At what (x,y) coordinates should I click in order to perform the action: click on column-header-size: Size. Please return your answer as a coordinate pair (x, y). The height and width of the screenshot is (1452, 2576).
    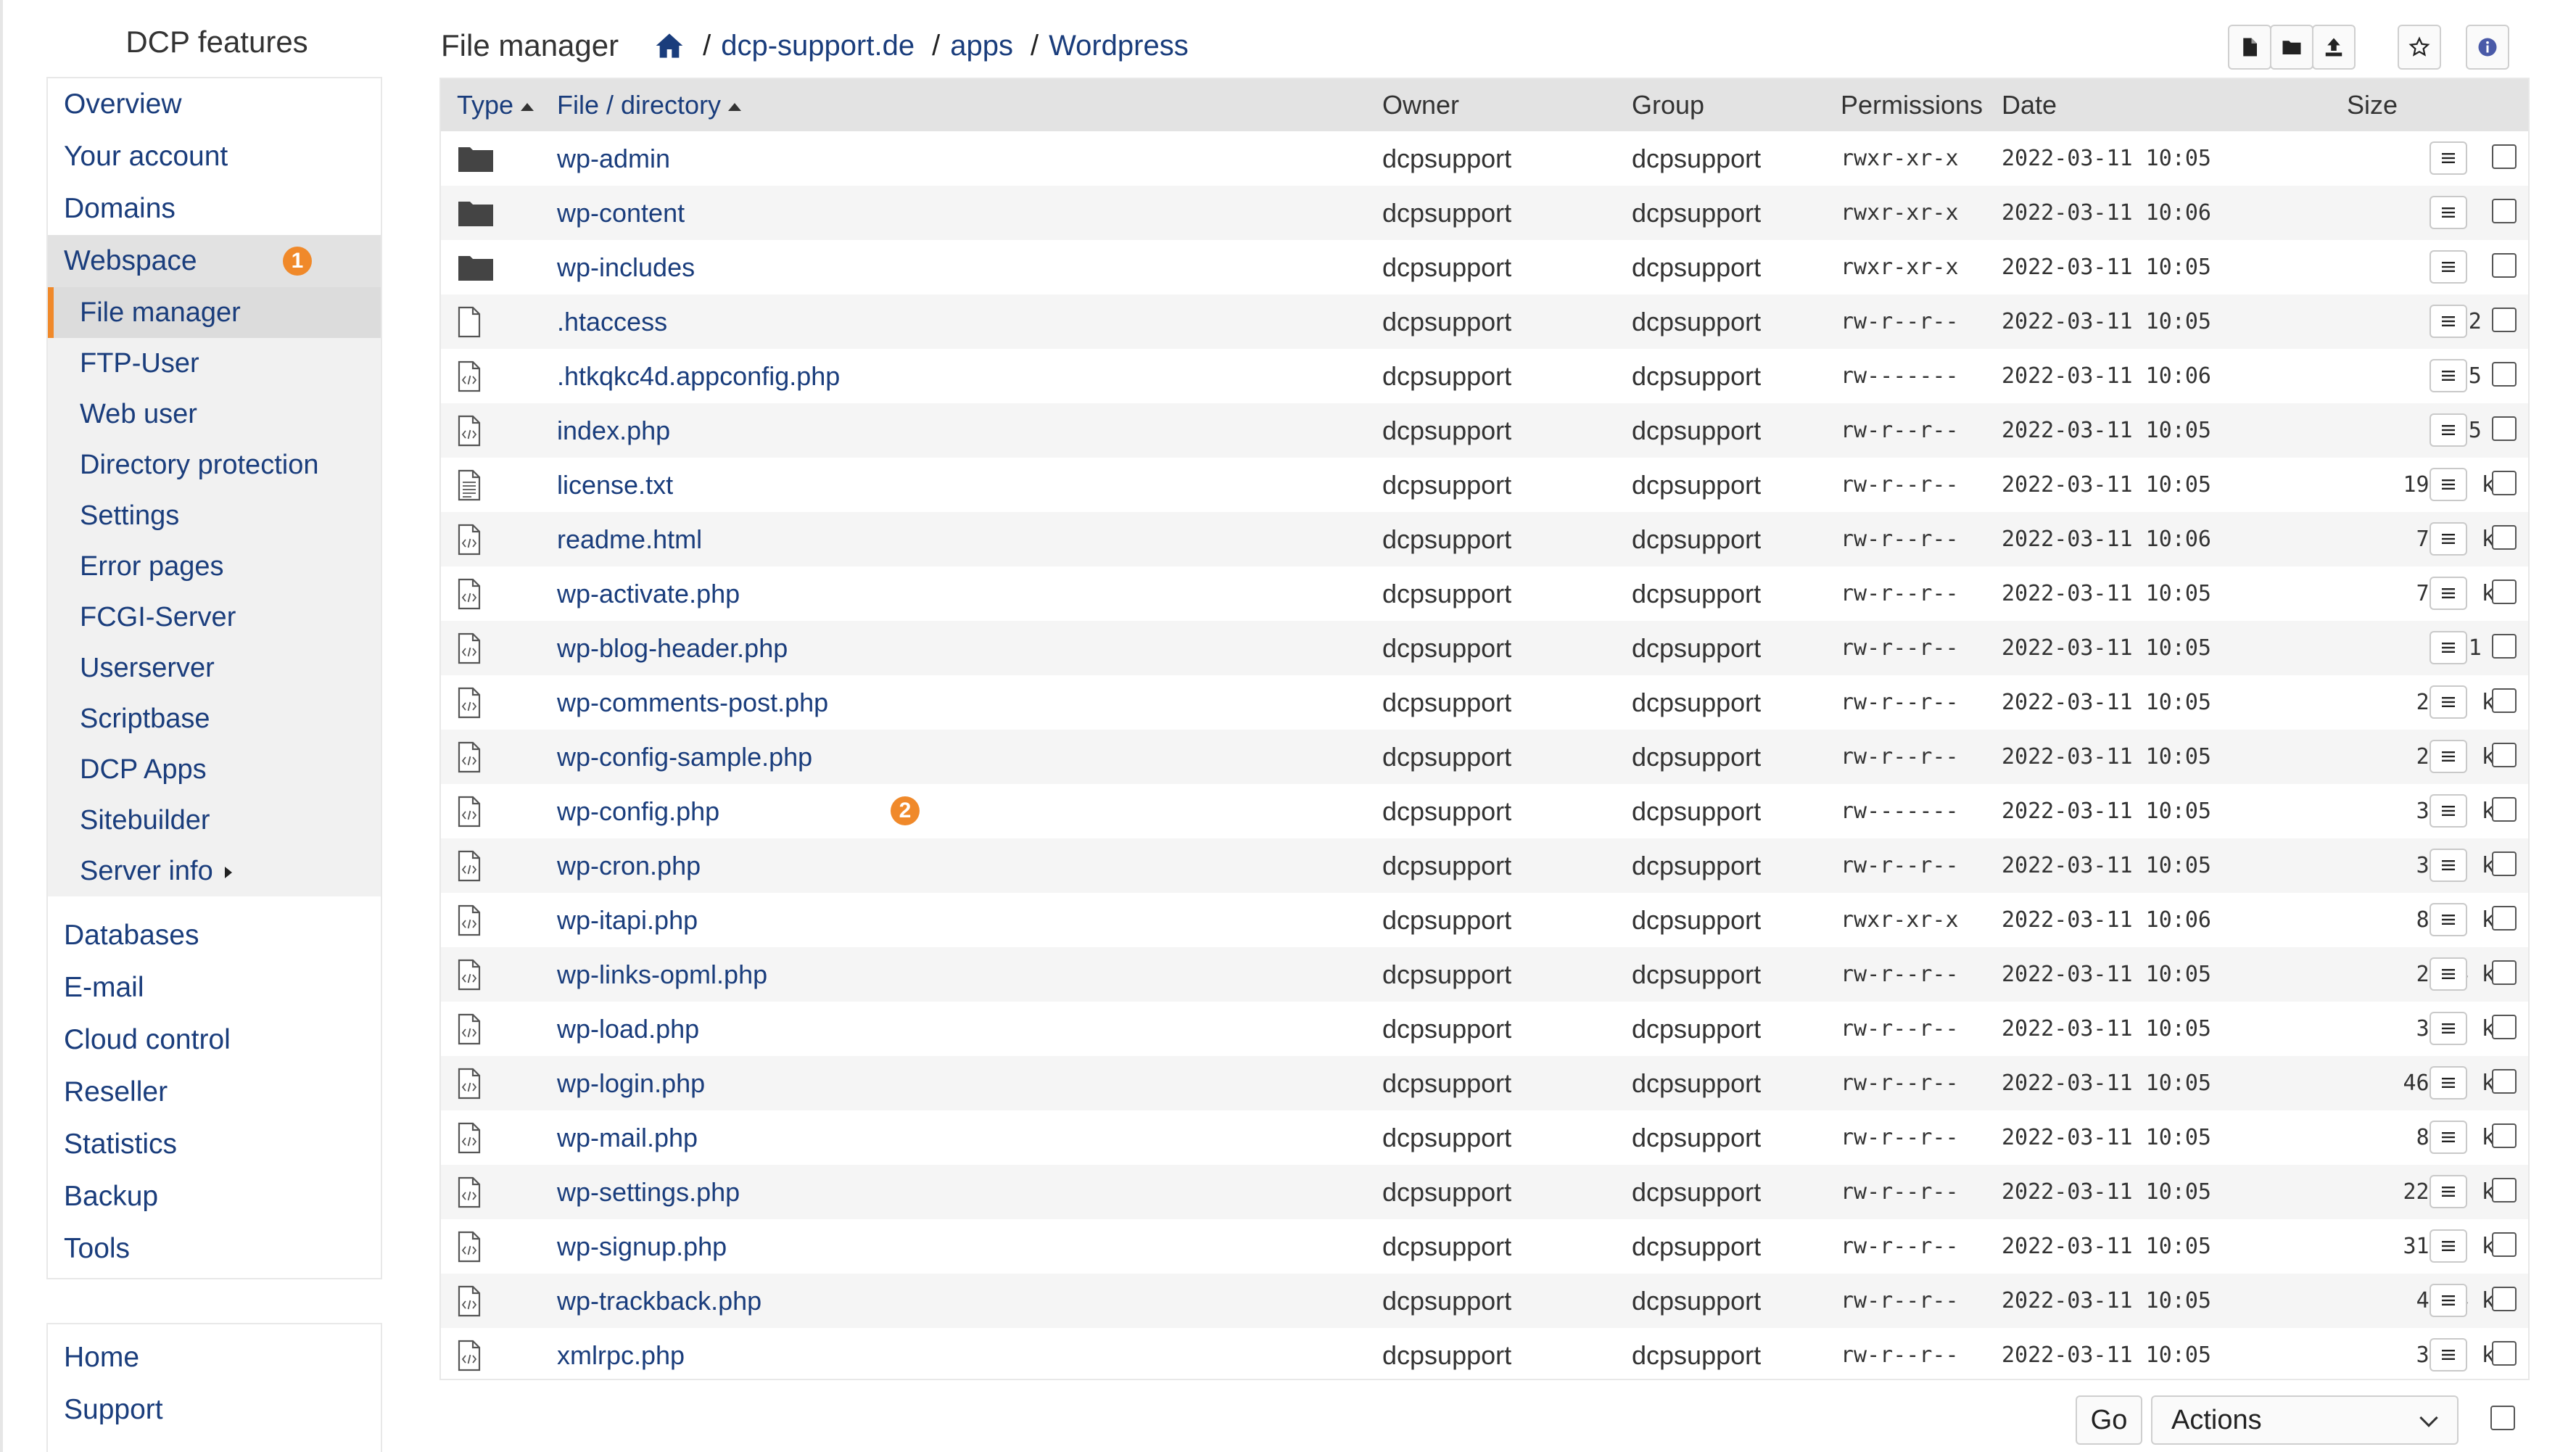
    Looking at the image, I should click on (2372, 105).